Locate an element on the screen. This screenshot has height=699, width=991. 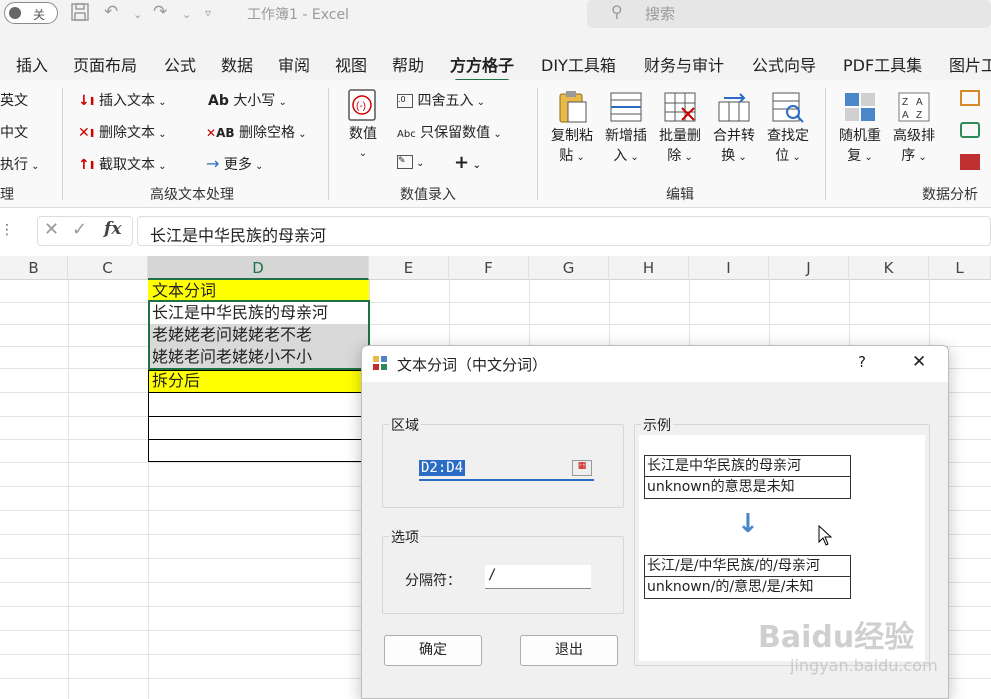
tab-diy-toolbox: DIY工具箱 is located at coordinates (578, 64).